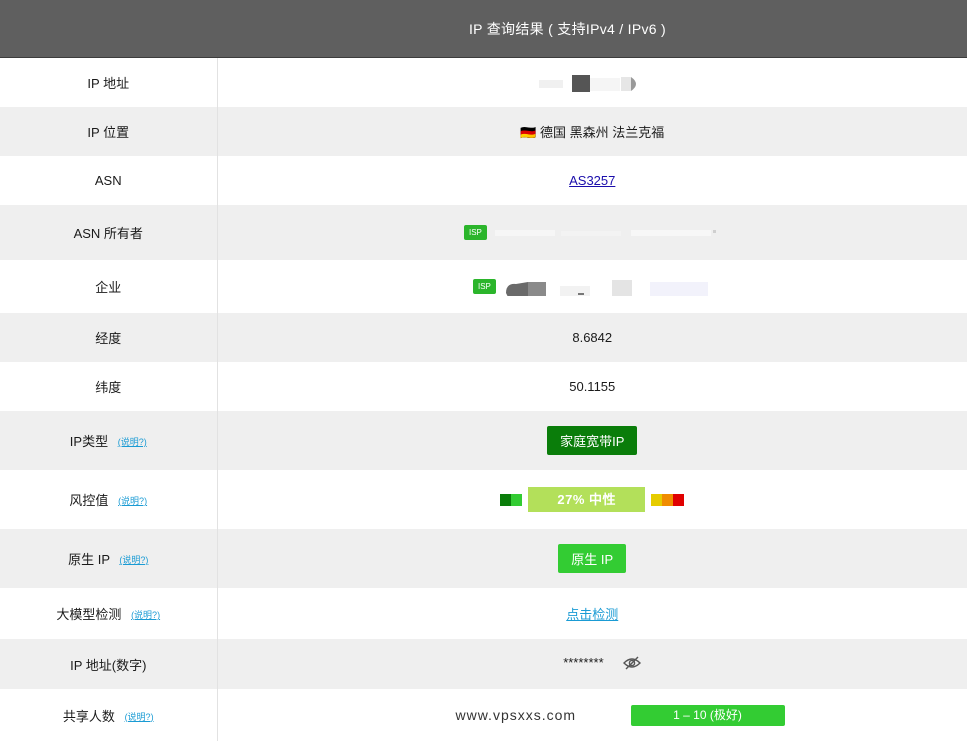 This screenshot has height=744, width=967. I want to click on label-shared-users-cell: 共享人数 (说明?), so click(109, 715).